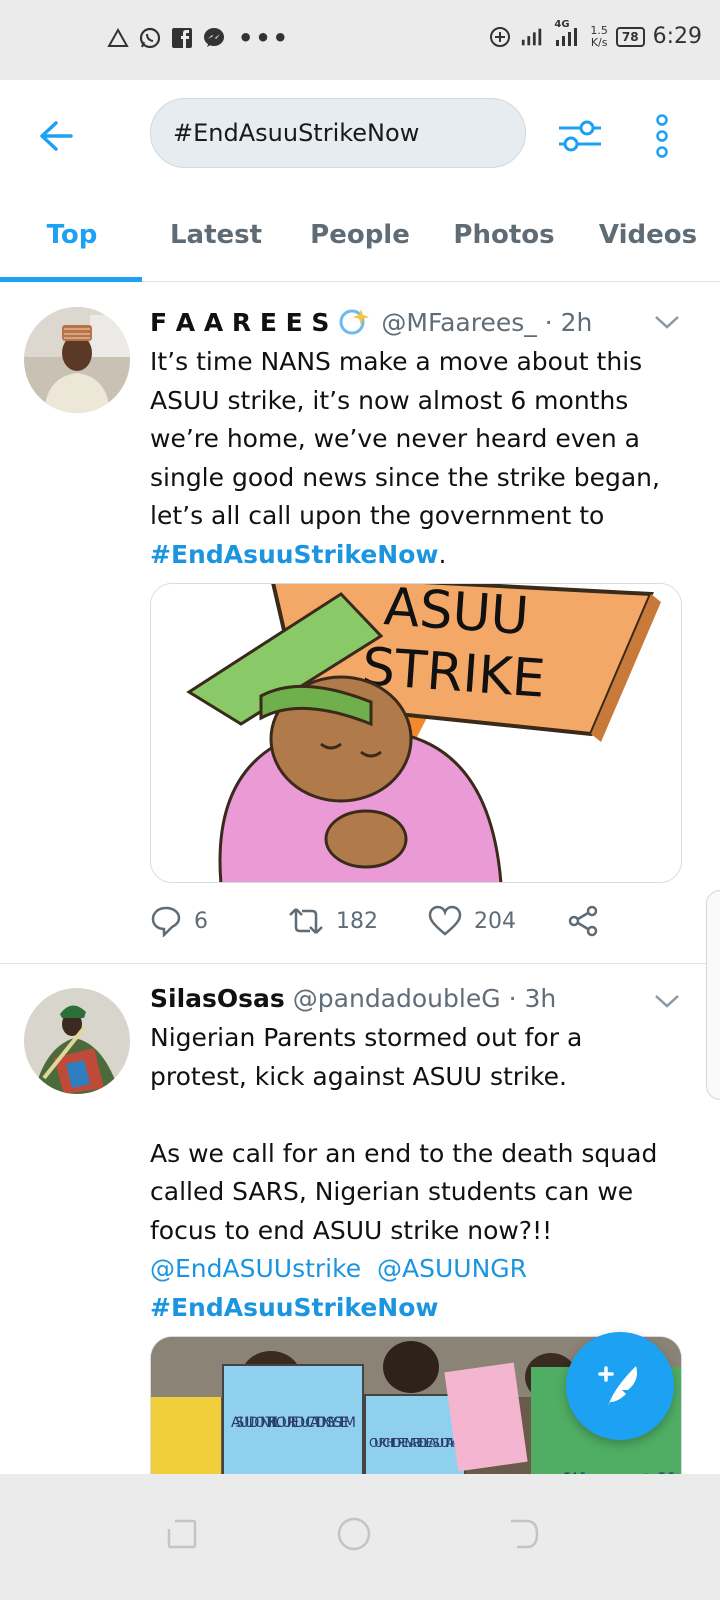 The height and width of the screenshot is (1600, 720). What do you see at coordinates (562, 24) in the screenshot?
I see `network-type: 4G` at bounding box center [562, 24].